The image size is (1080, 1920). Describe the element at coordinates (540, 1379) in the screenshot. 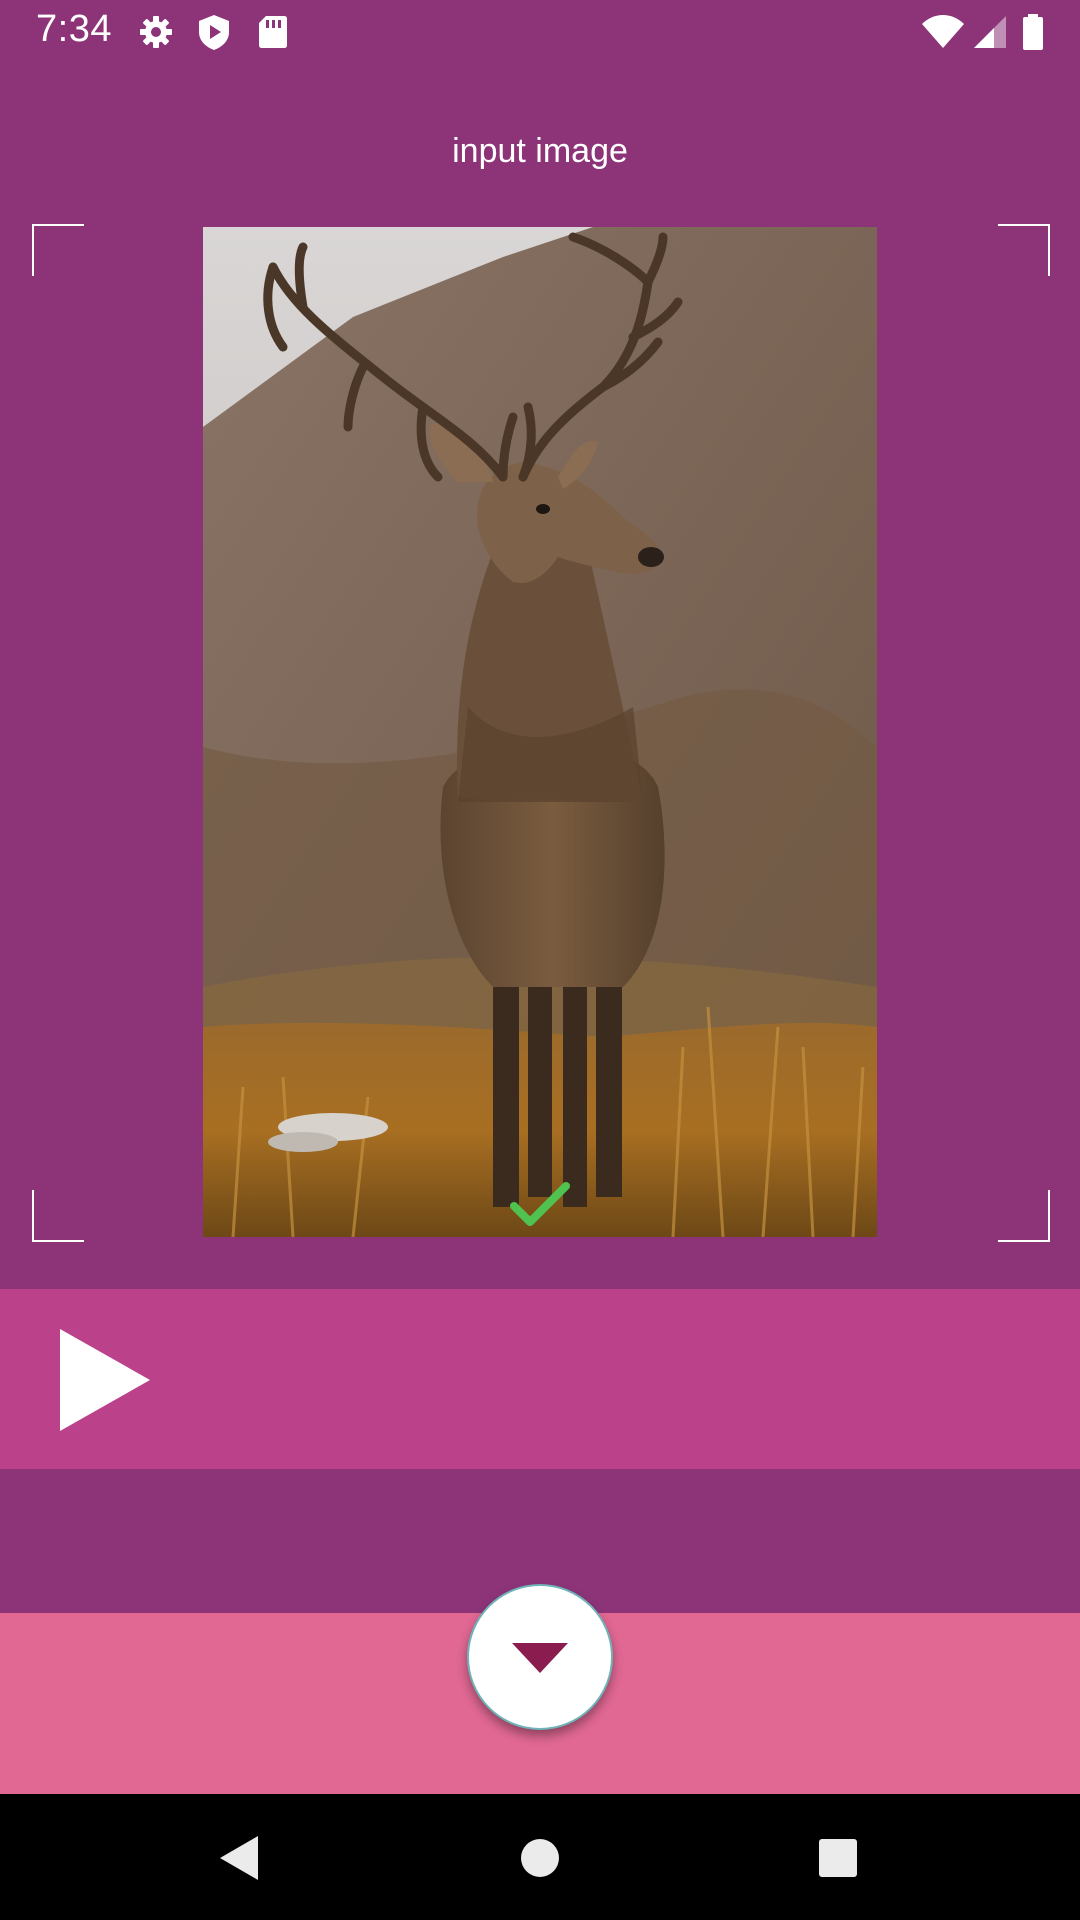

I see `play-bar` at that location.